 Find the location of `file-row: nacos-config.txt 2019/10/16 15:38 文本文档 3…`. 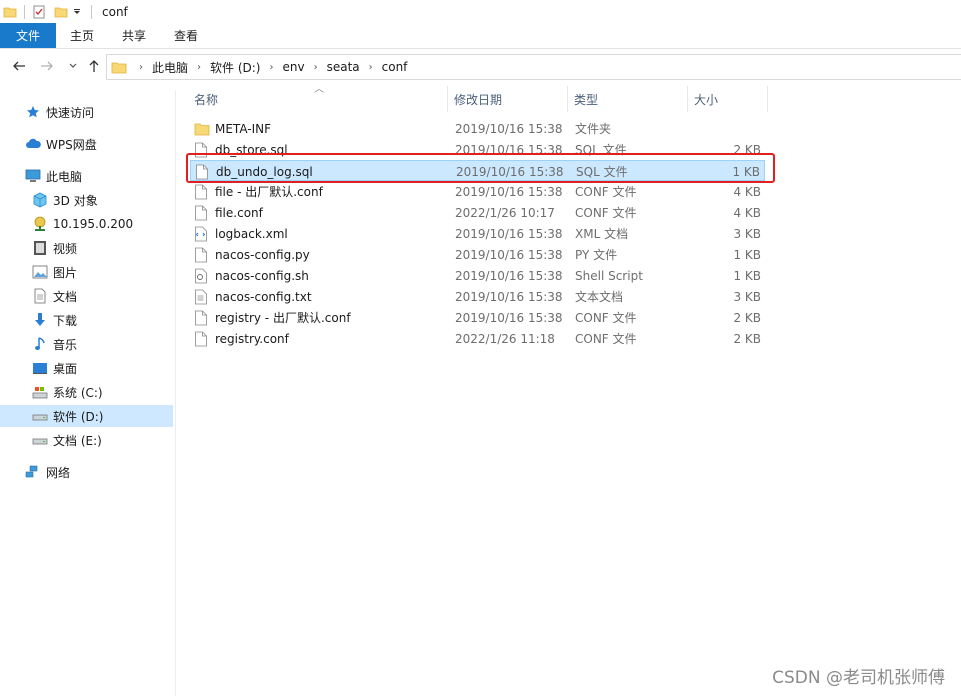

file-row: nacos-config.txt 2019/10/16 15:38 文本文档 3… is located at coordinates (477, 296).